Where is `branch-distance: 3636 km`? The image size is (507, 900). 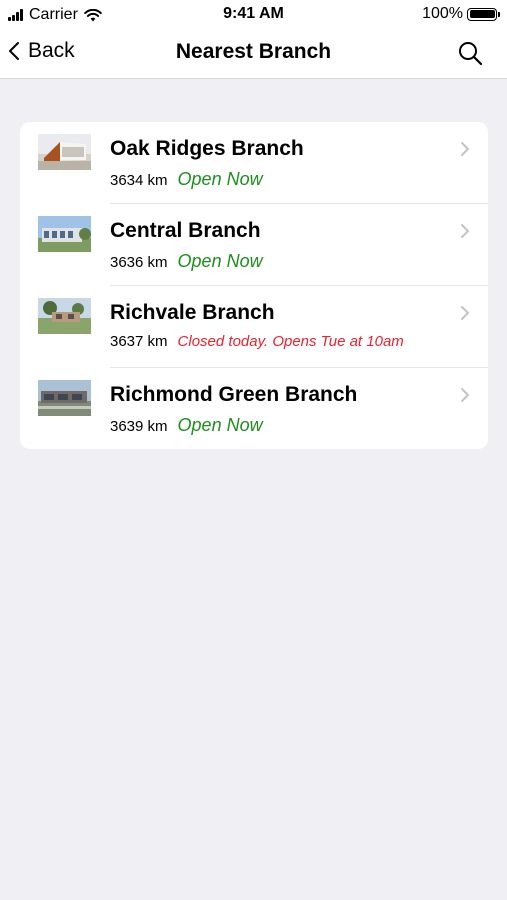
branch-distance: 3636 km is located at coordinates (139, 262).